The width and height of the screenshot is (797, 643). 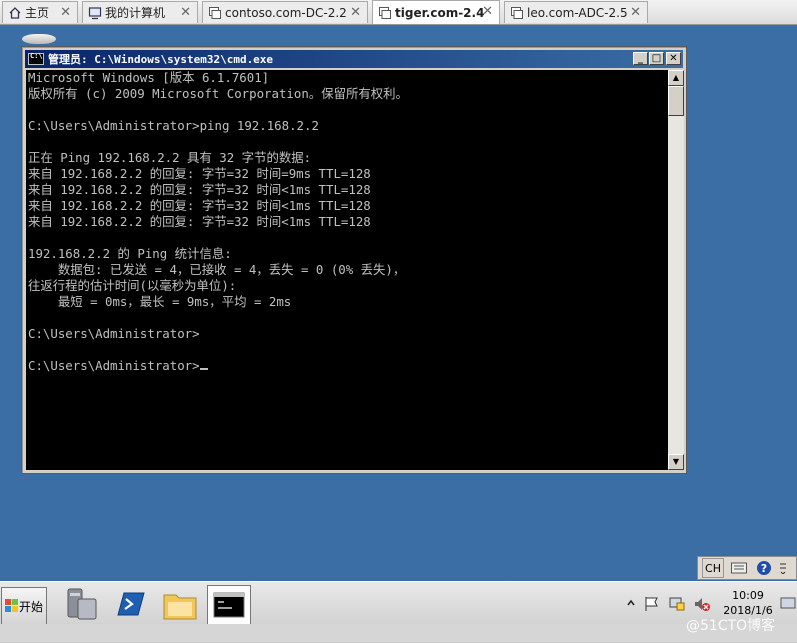 I want to click on scroll-thumb, so click(x=676, y=101).